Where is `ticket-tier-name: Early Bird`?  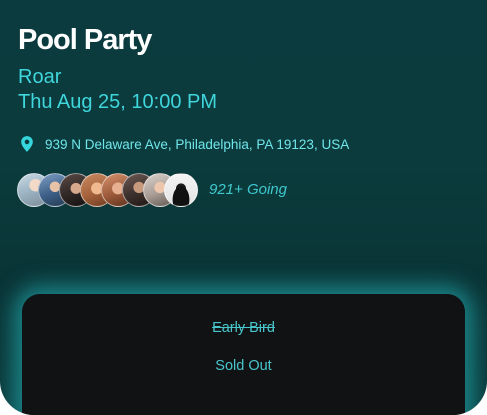
ticket-tier-name: Early Bird is located at coordinates (243, 328).